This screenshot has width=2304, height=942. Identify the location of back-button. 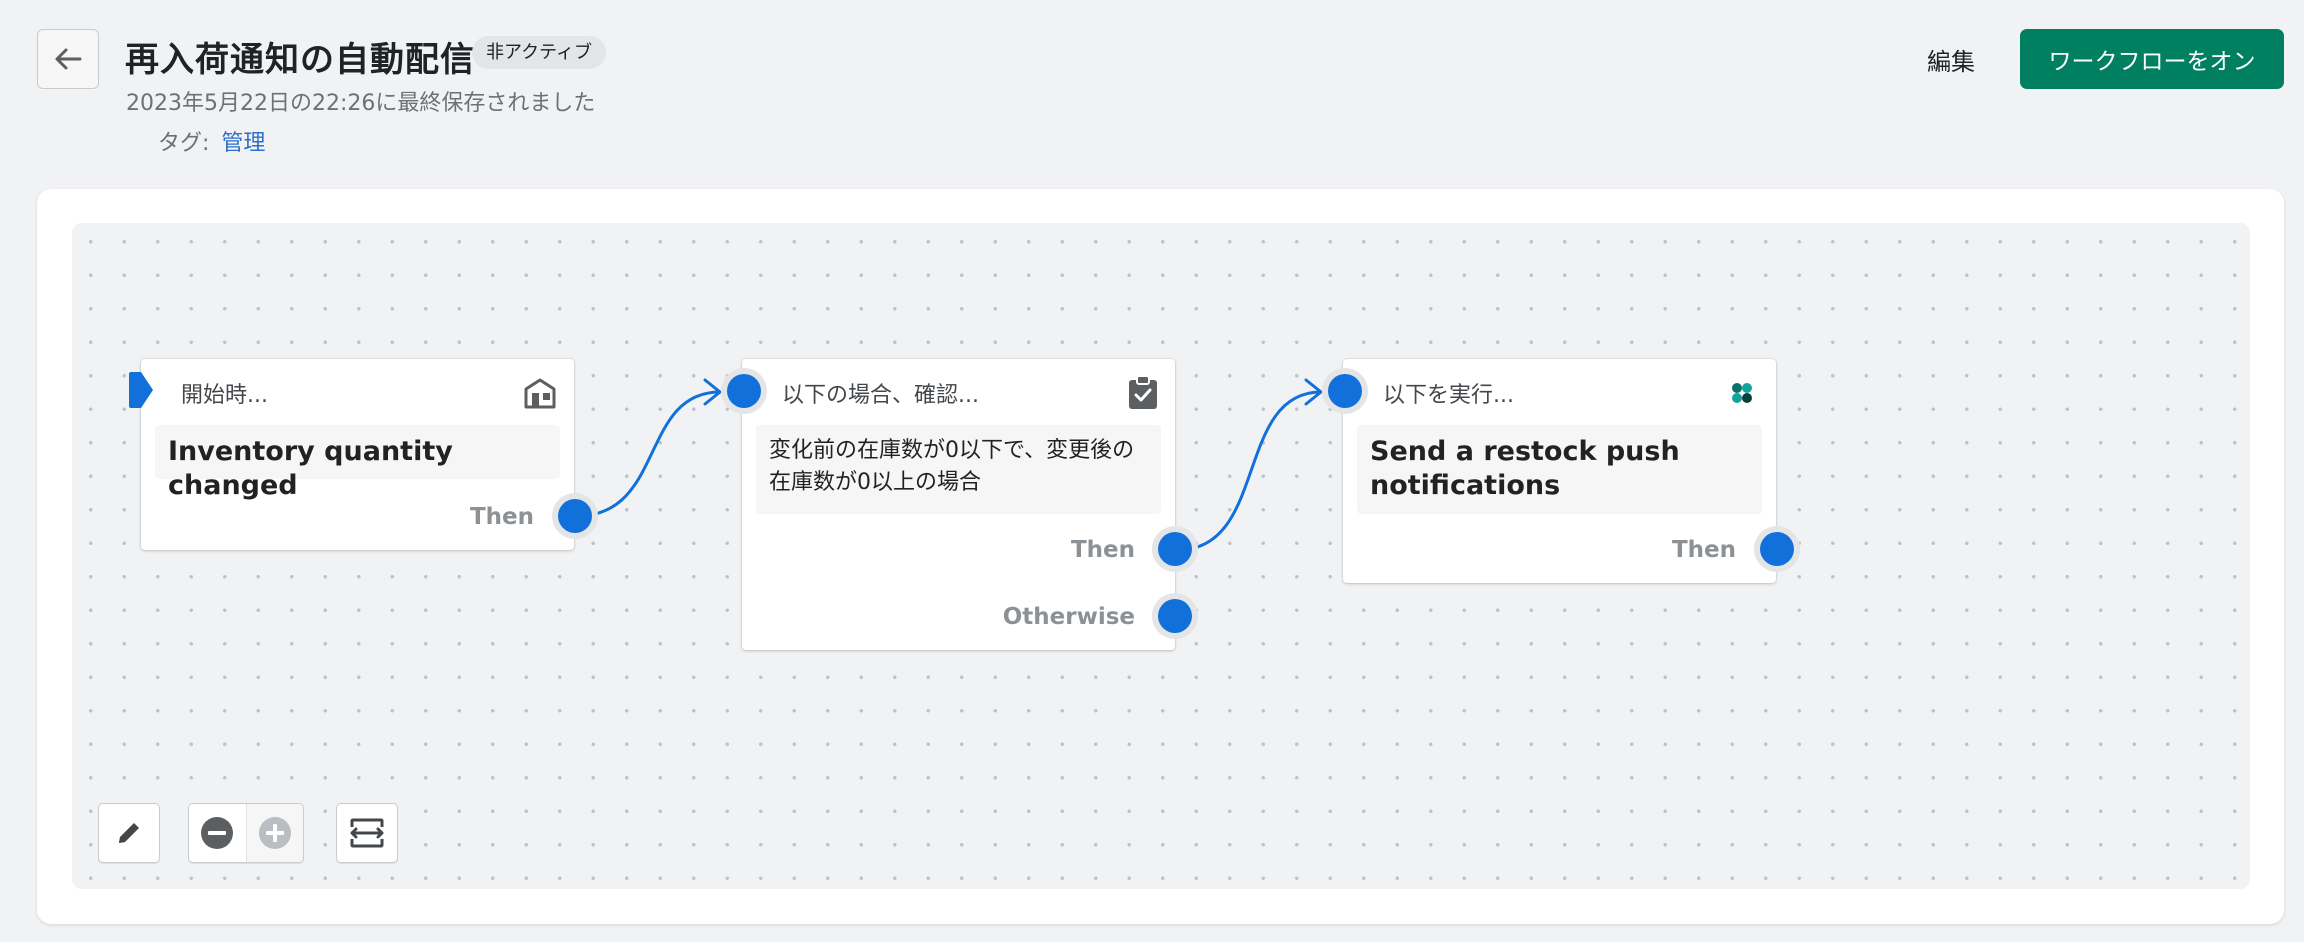
(68, 59).